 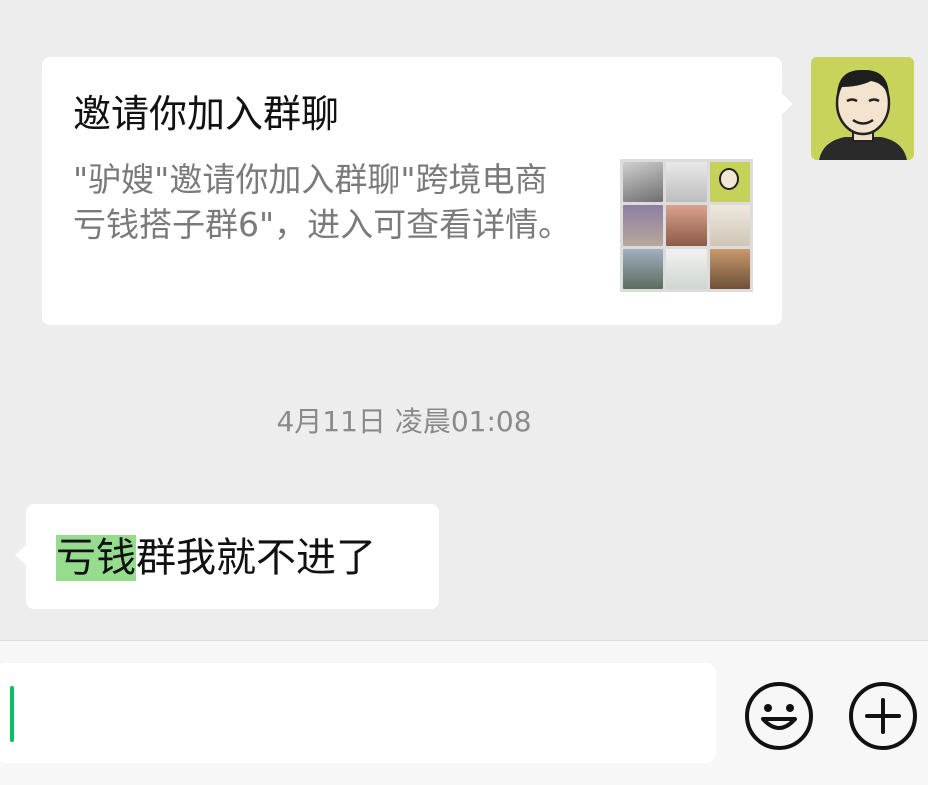 I want to click on incoming-message-bubble: 亏钱群我就不进了, so click(x=227, y=556).